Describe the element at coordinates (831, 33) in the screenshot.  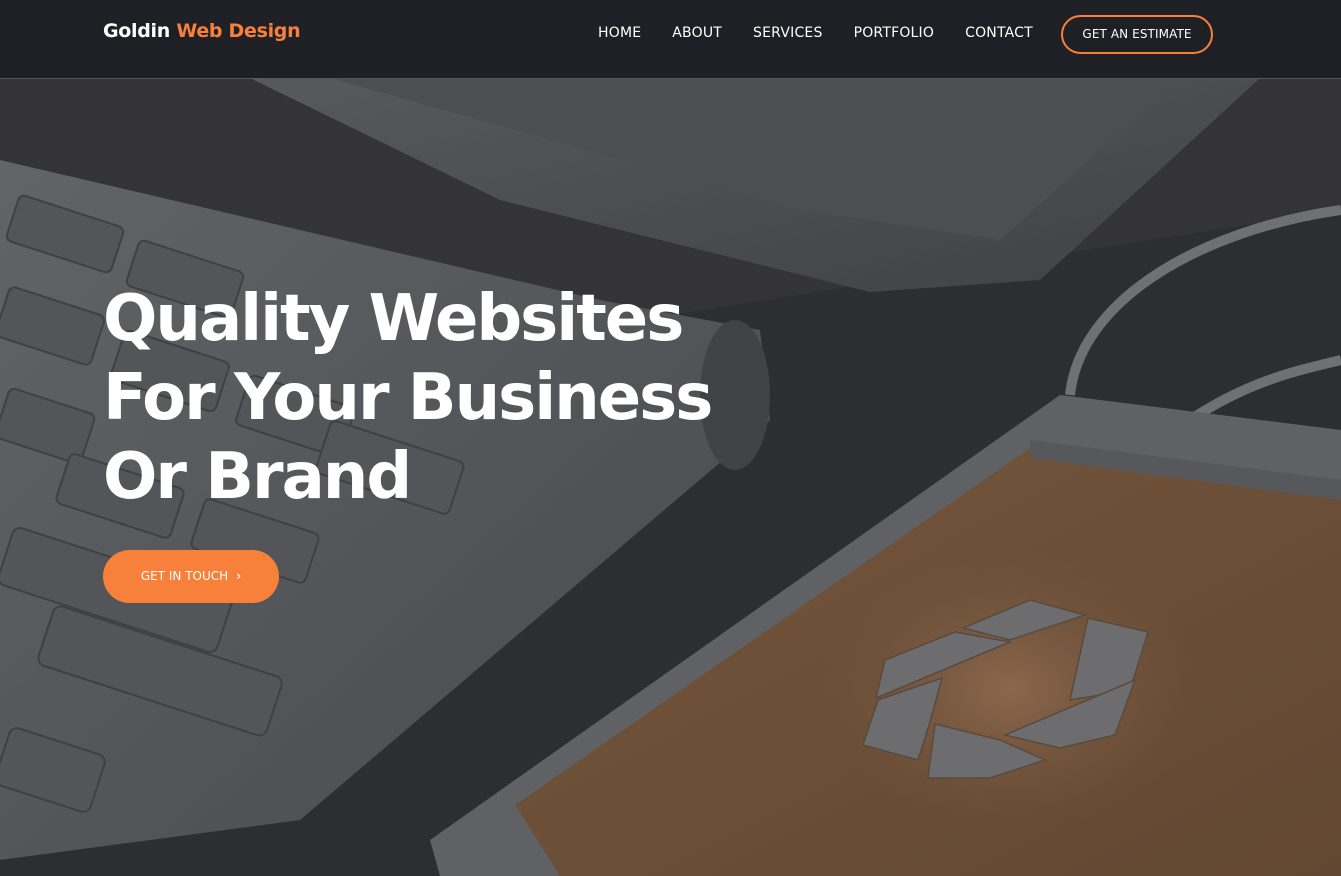
I see `main-nav: HOME ABOUT SERVICES PORTFOLIO CONTACT` at that location.